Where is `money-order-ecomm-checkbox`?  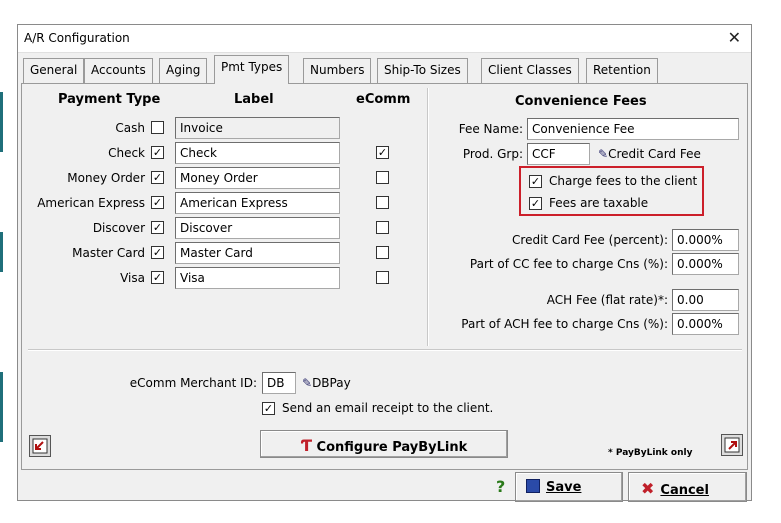
money-order-ecomm-checkbox is located at coordinates (382, 177).